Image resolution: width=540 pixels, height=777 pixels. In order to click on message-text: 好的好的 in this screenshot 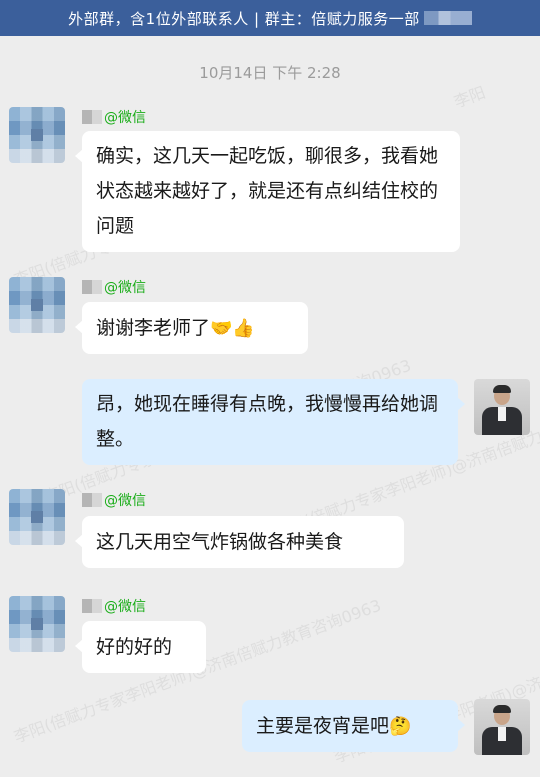, I will do `click(134, 647)`.